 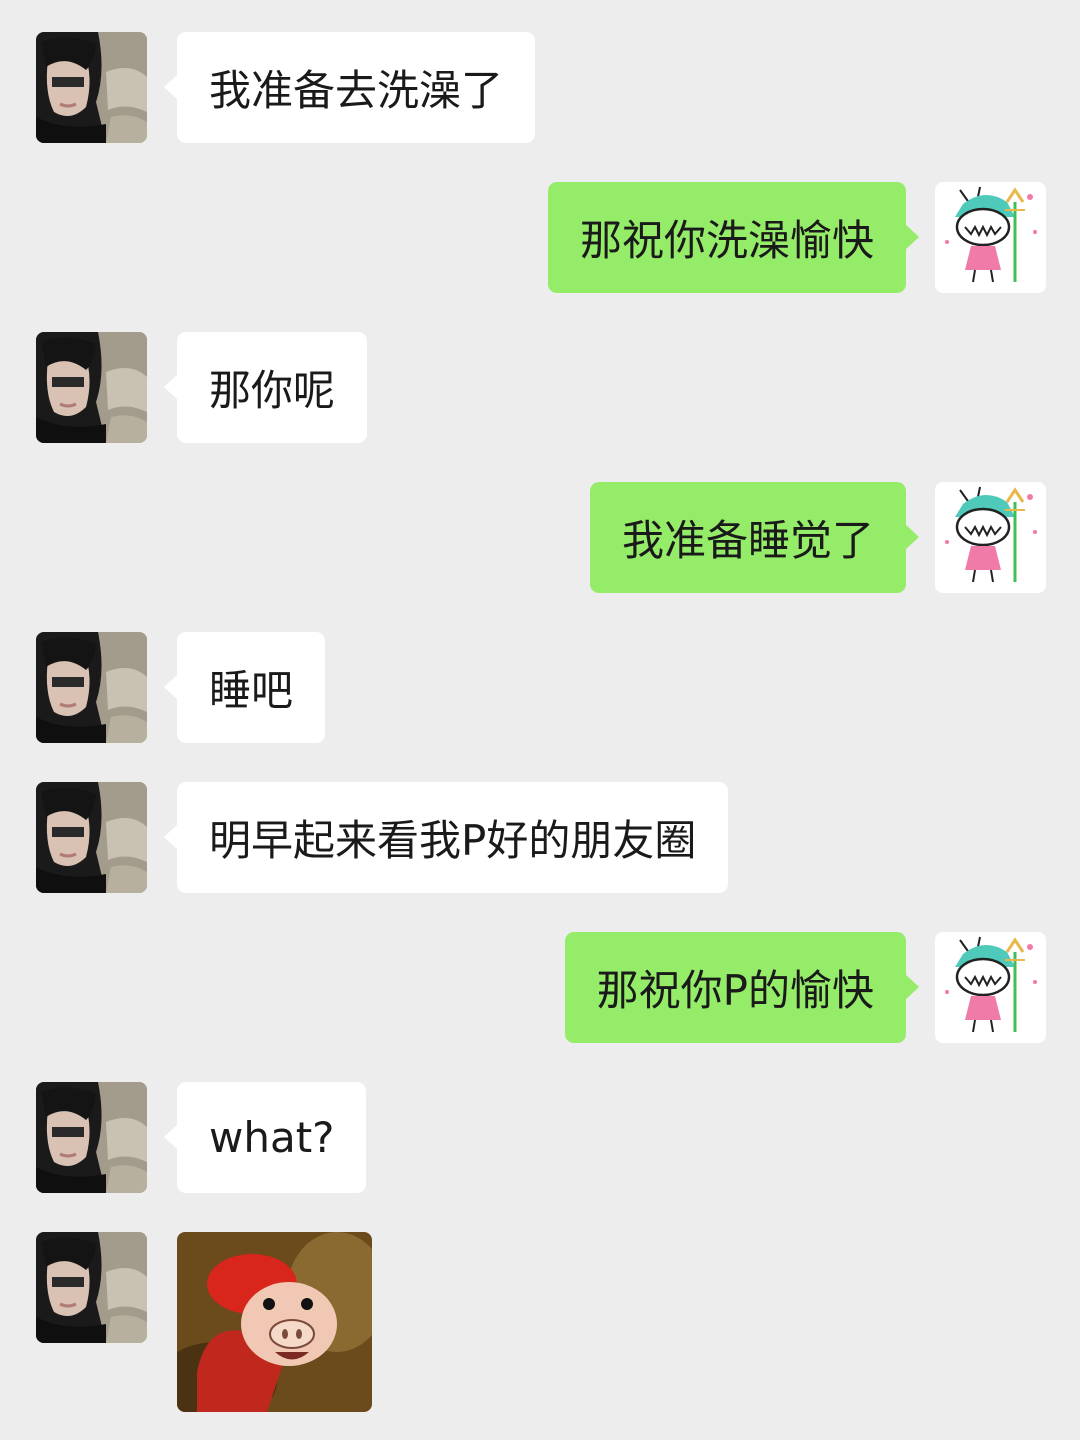 I want to click on message-text: 那祝你P的愉快, so click(x=735, y=990).